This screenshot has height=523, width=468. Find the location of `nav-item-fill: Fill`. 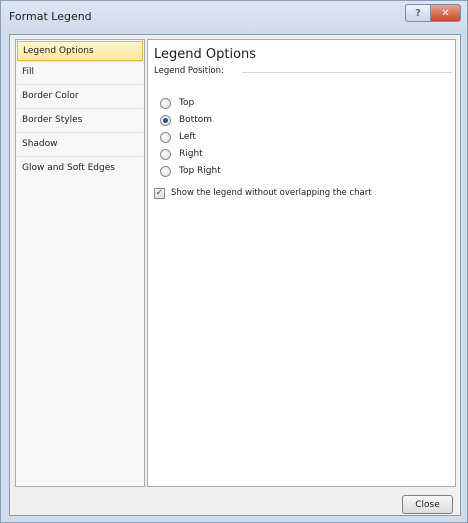

nav-item-fill: Fill is located at coordinates (80, 72).